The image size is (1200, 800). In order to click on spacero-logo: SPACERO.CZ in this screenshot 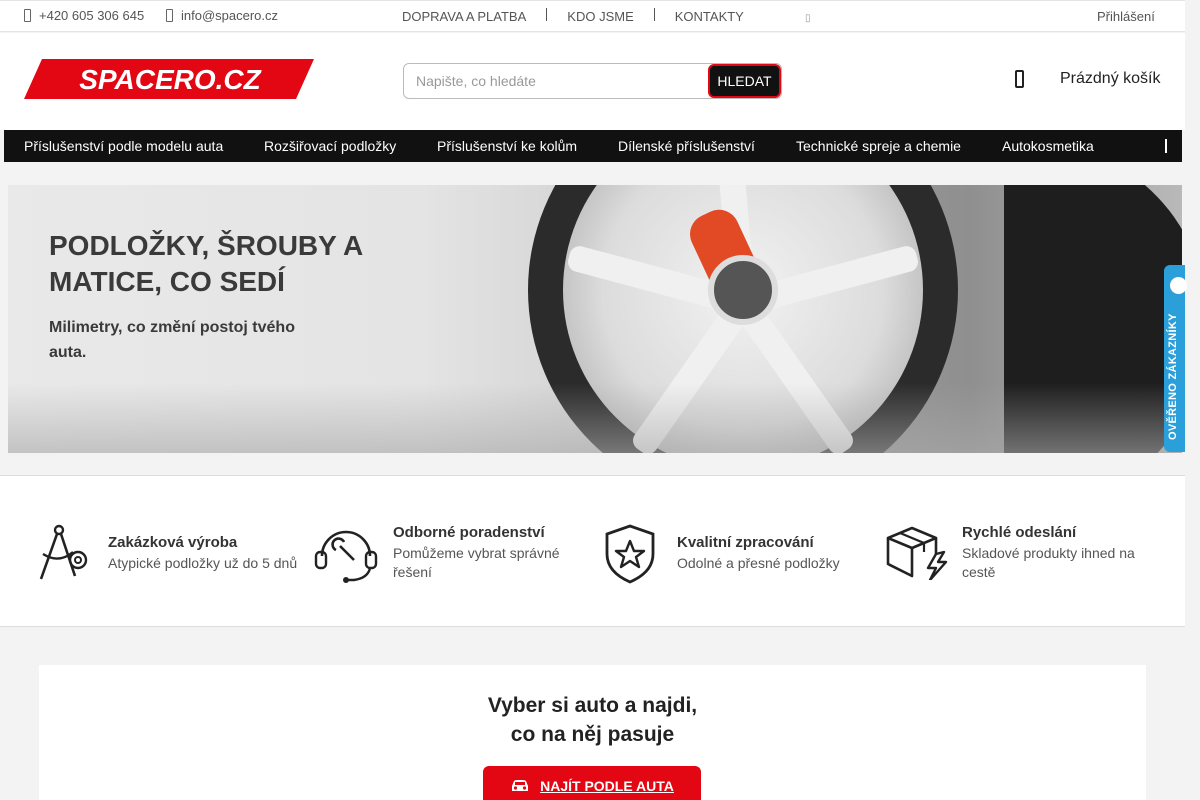, I will do `click(169, 79)`.